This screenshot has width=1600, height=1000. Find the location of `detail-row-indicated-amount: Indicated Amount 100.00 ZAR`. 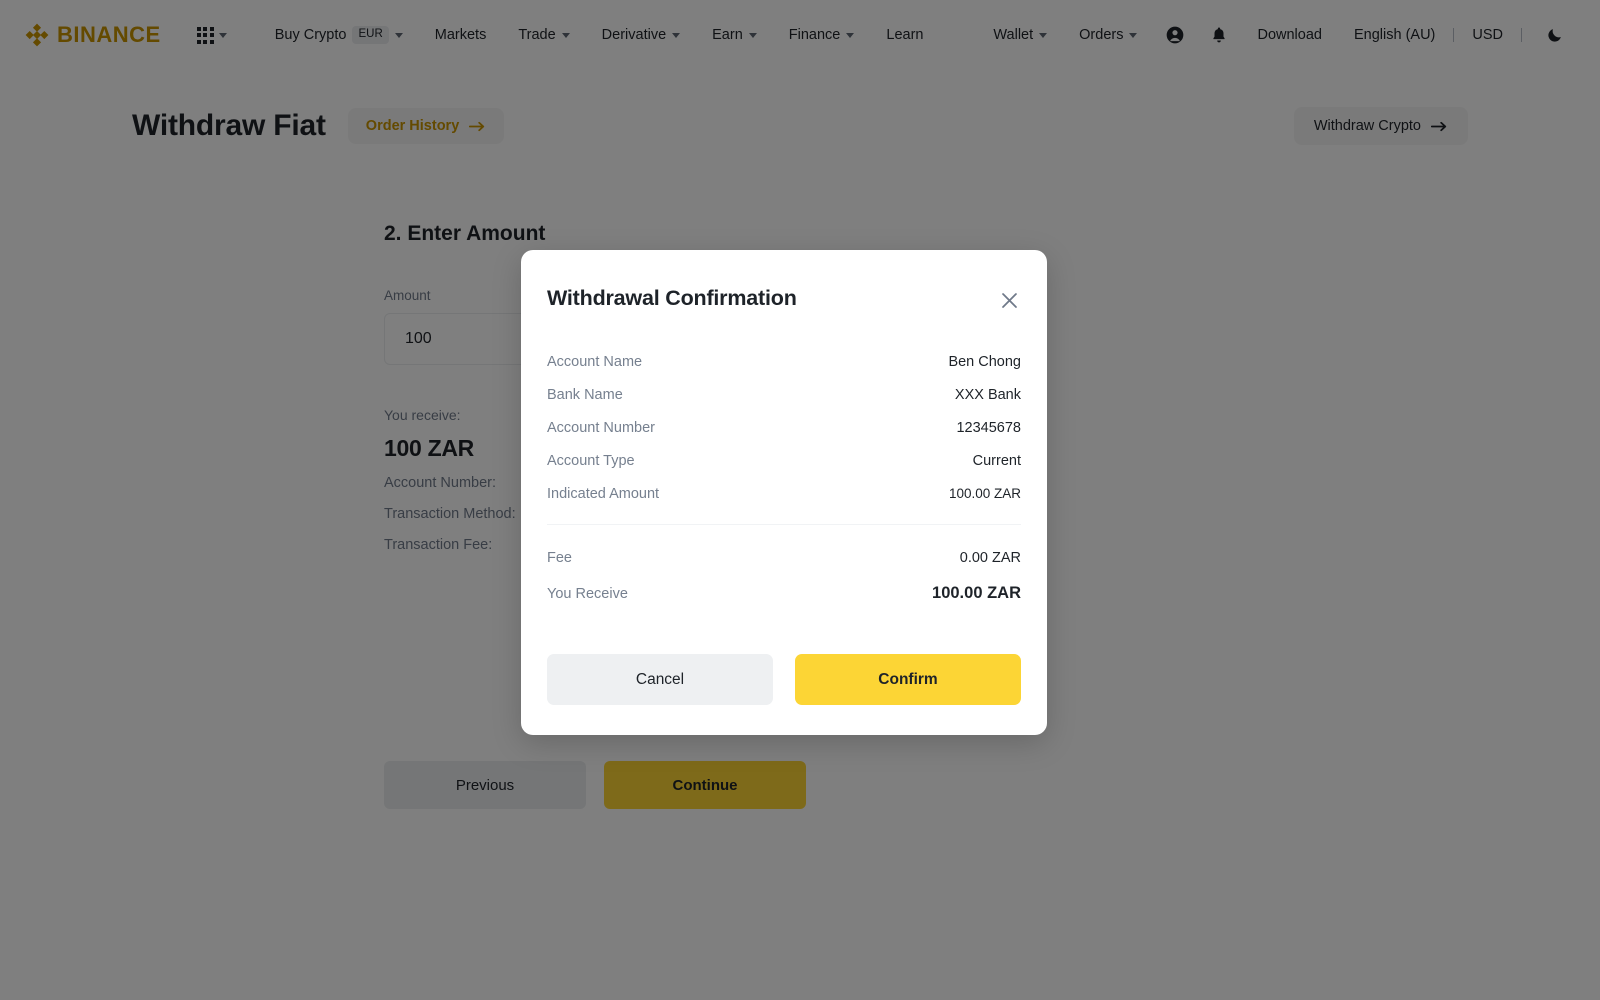

detail-row-indicated-amount: Indicated Amount 100.00 ZAR is located at coordinates (784, 494).